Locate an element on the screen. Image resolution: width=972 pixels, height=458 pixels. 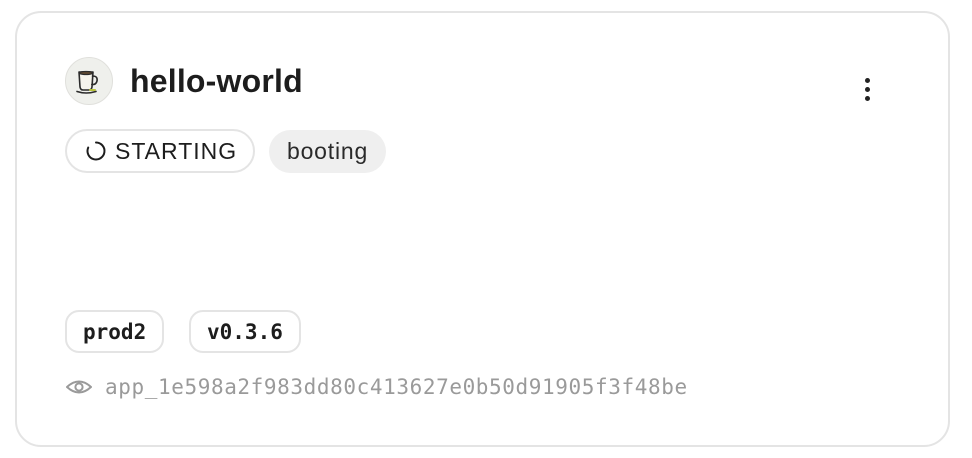
status-label: STARTING is located at coordinates (176, 150).